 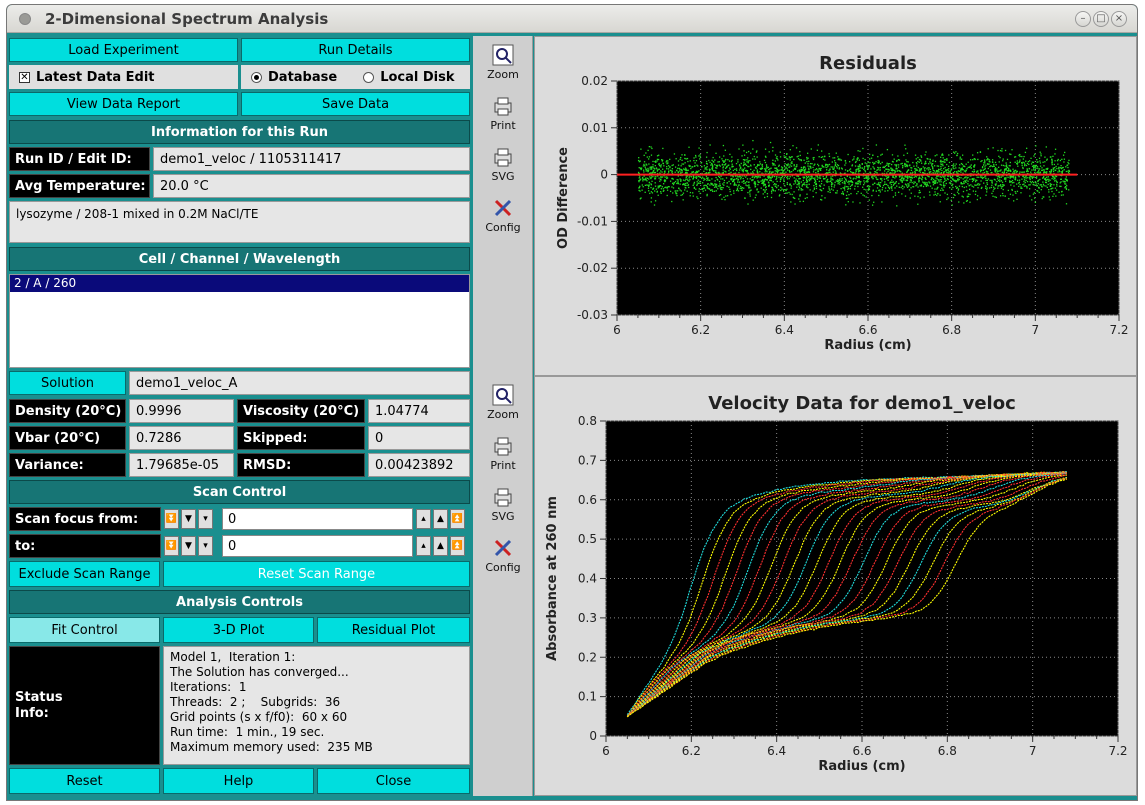 I want to click on exclude-scan-range-button: Exclude Scan Range, so click(x=84, y=574).